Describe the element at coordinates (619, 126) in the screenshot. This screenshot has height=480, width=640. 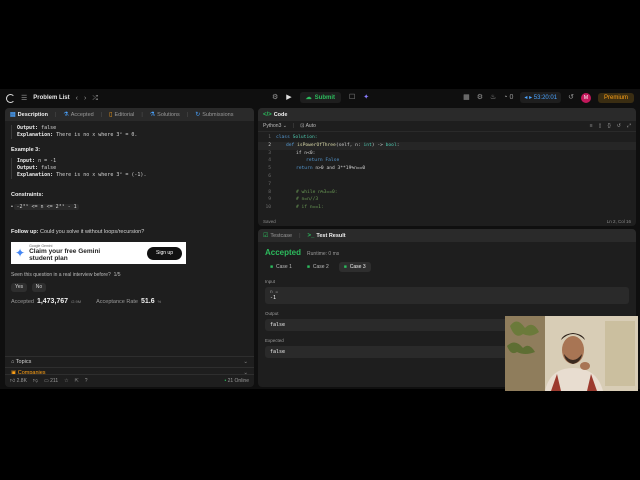
I see `reset-icon: ↺` at that location.